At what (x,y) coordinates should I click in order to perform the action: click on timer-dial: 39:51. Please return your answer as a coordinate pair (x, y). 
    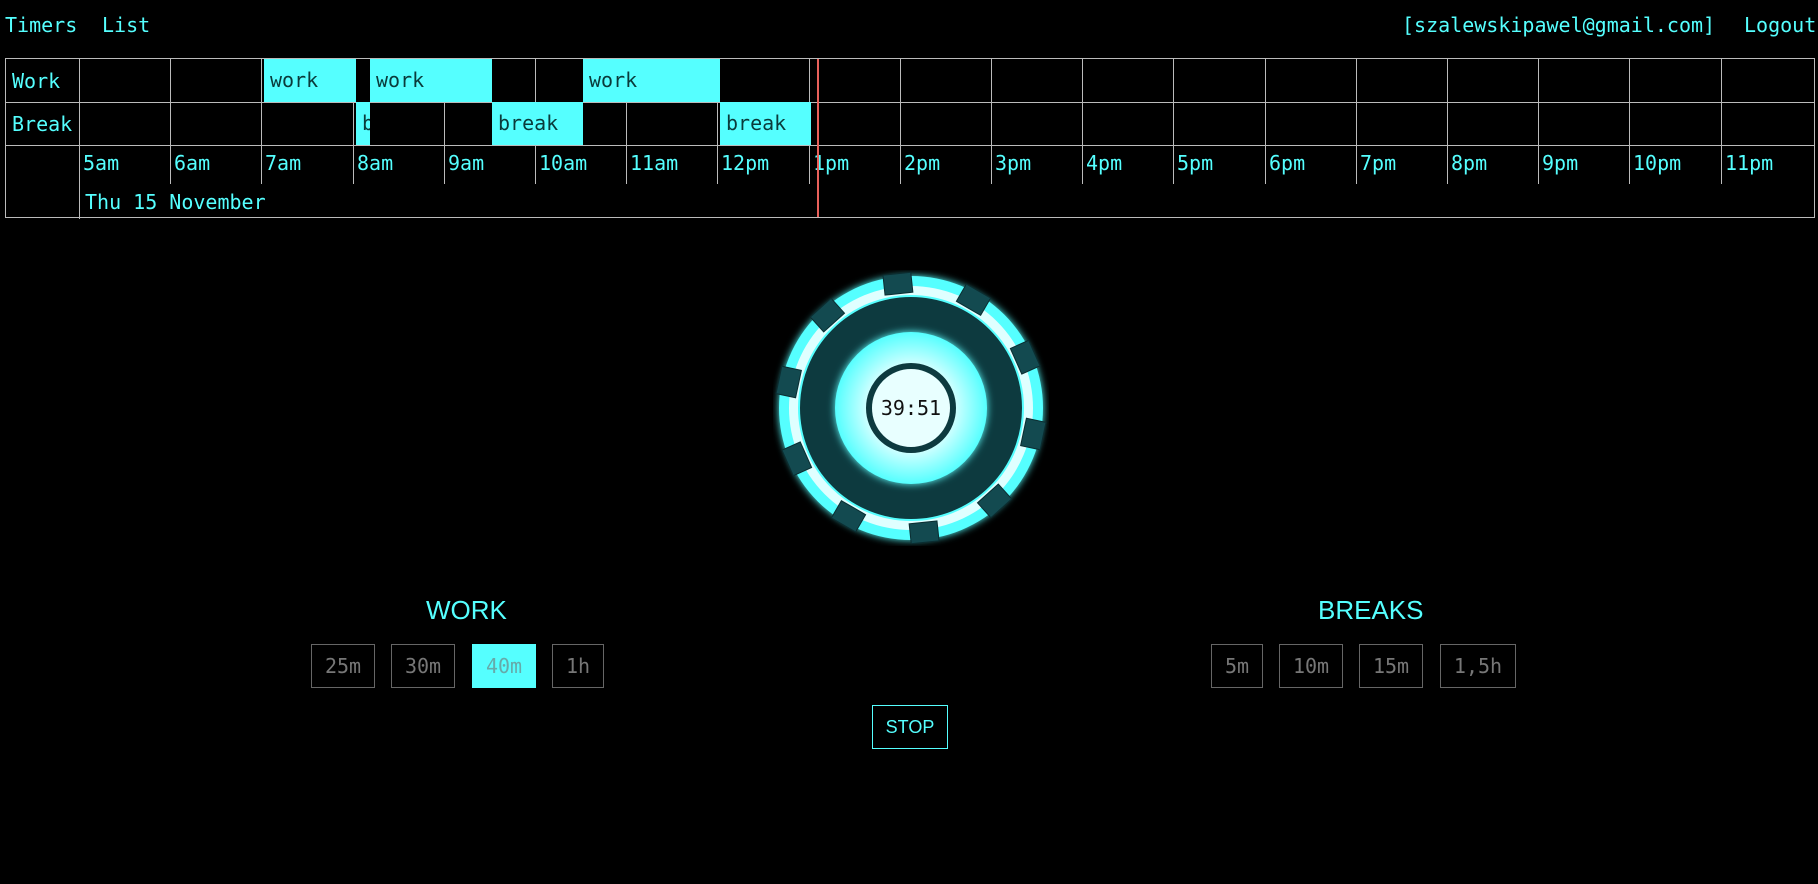
    Looking at the image, I should click on (911, 408).